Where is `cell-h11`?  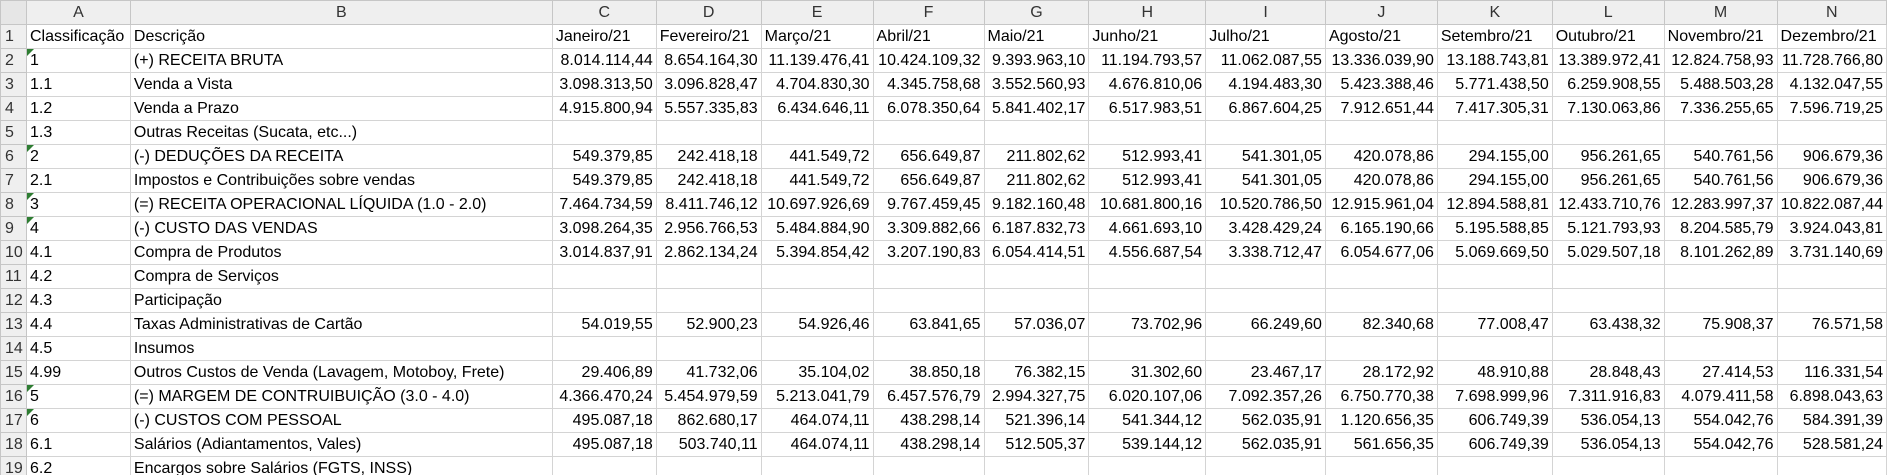 cell-h11 is located at coordinates (1147, 276).